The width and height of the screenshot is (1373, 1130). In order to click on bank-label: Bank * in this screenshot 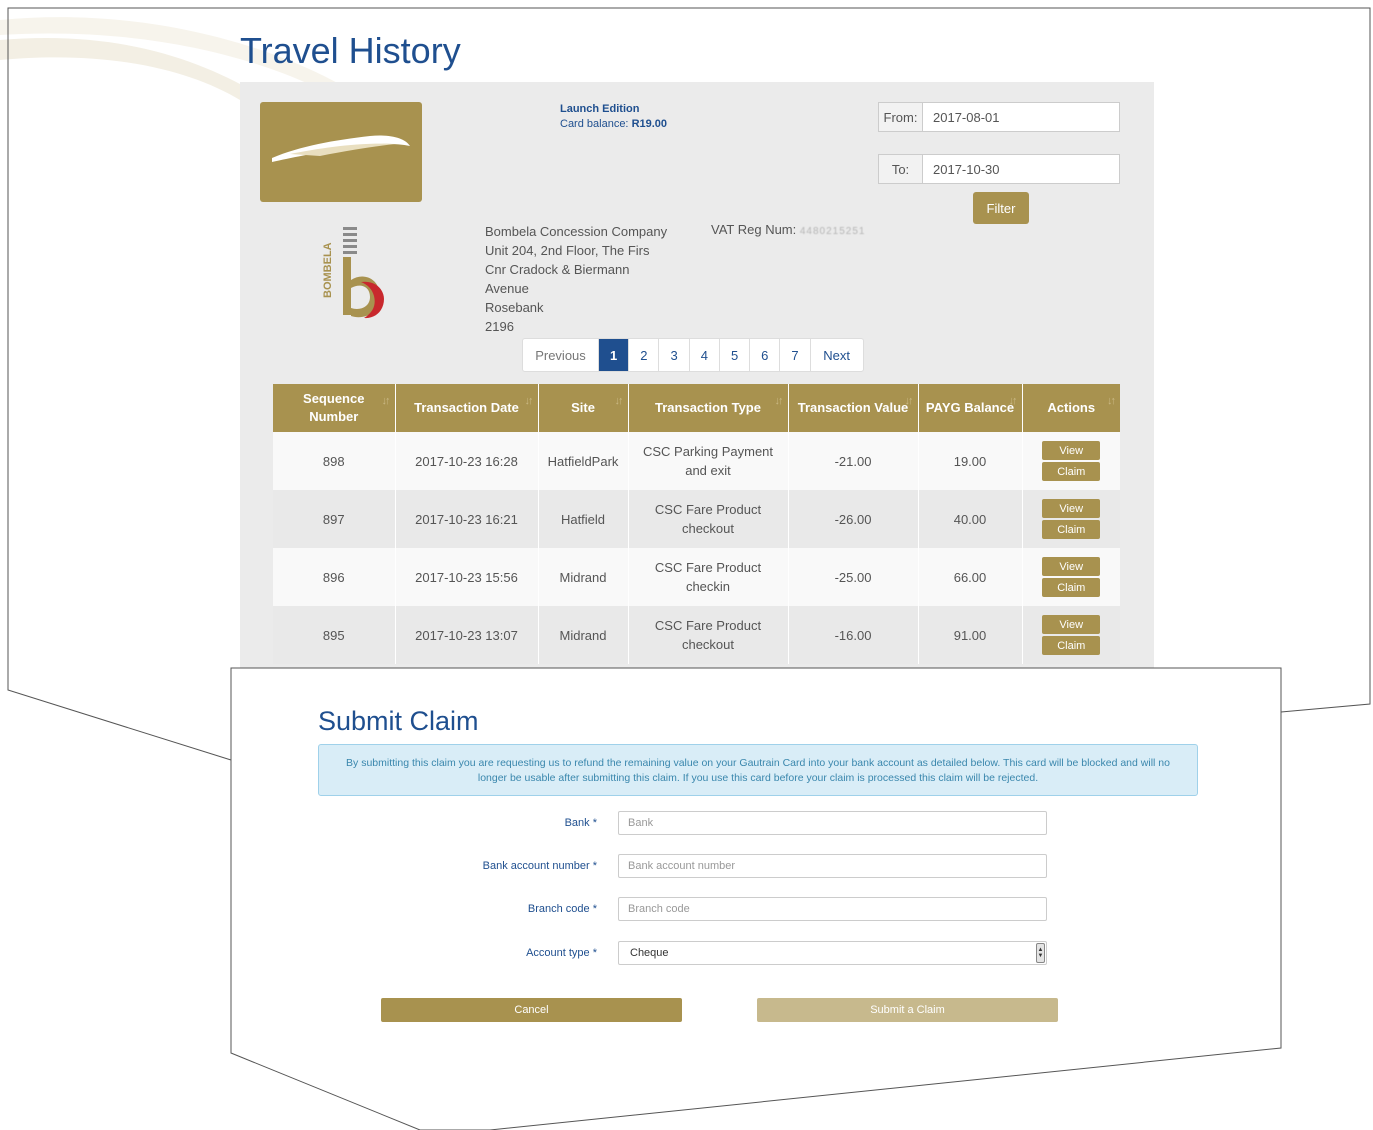, I will do `click(457, 823)`.